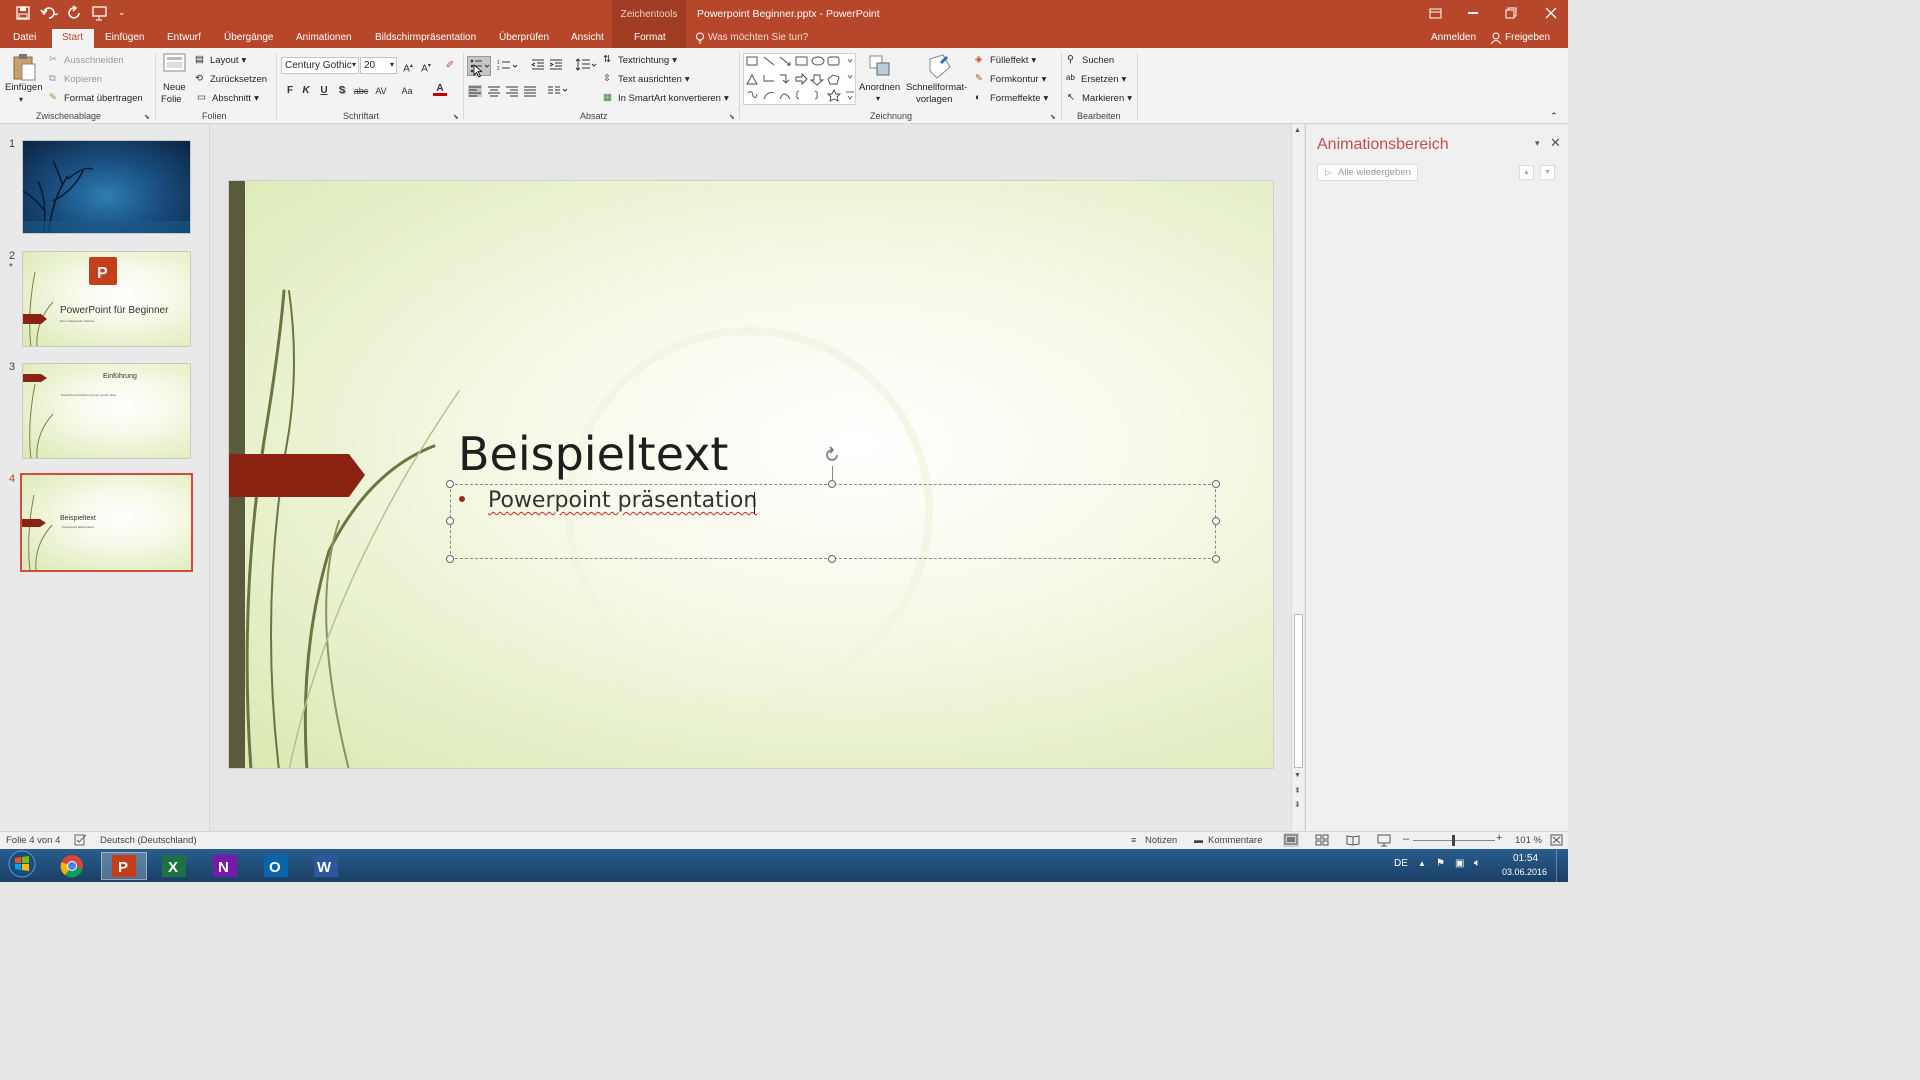  I want to click on scroll-up-icon: ▲, so click(1297, 130).